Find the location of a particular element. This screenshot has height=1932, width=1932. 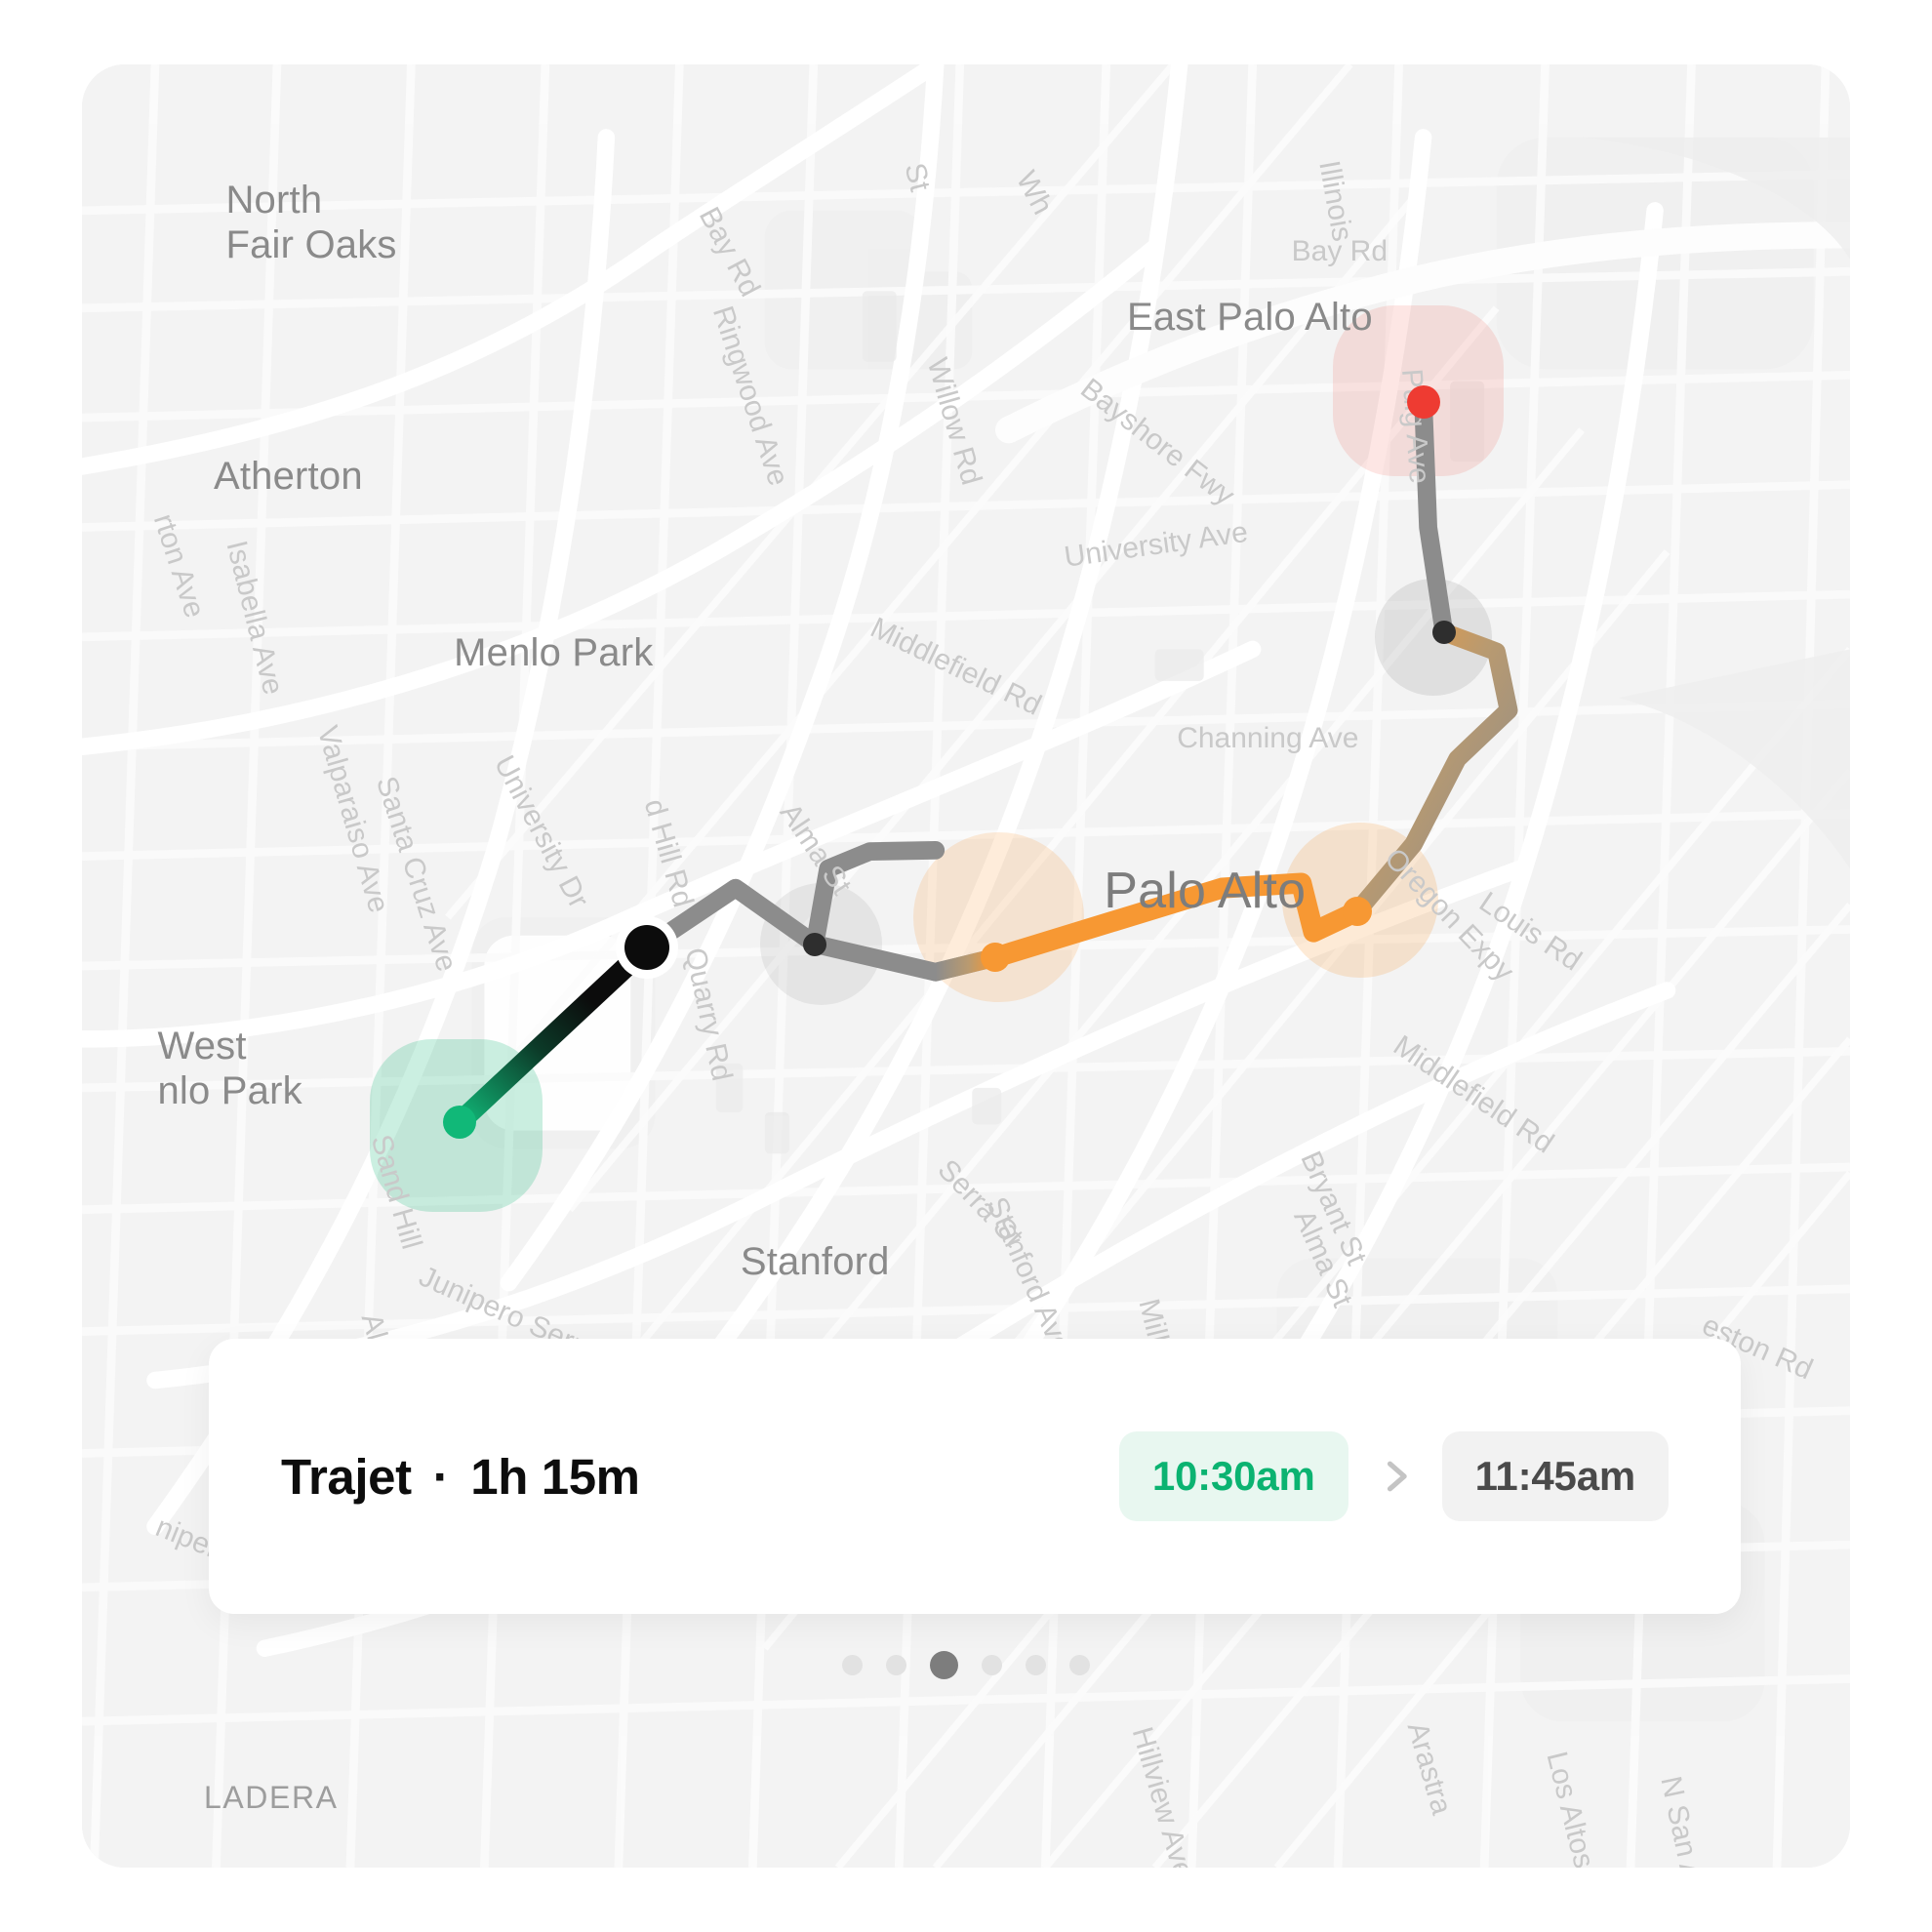

end-time-pill: 11:45am is located at coordinates (1555, 1476).